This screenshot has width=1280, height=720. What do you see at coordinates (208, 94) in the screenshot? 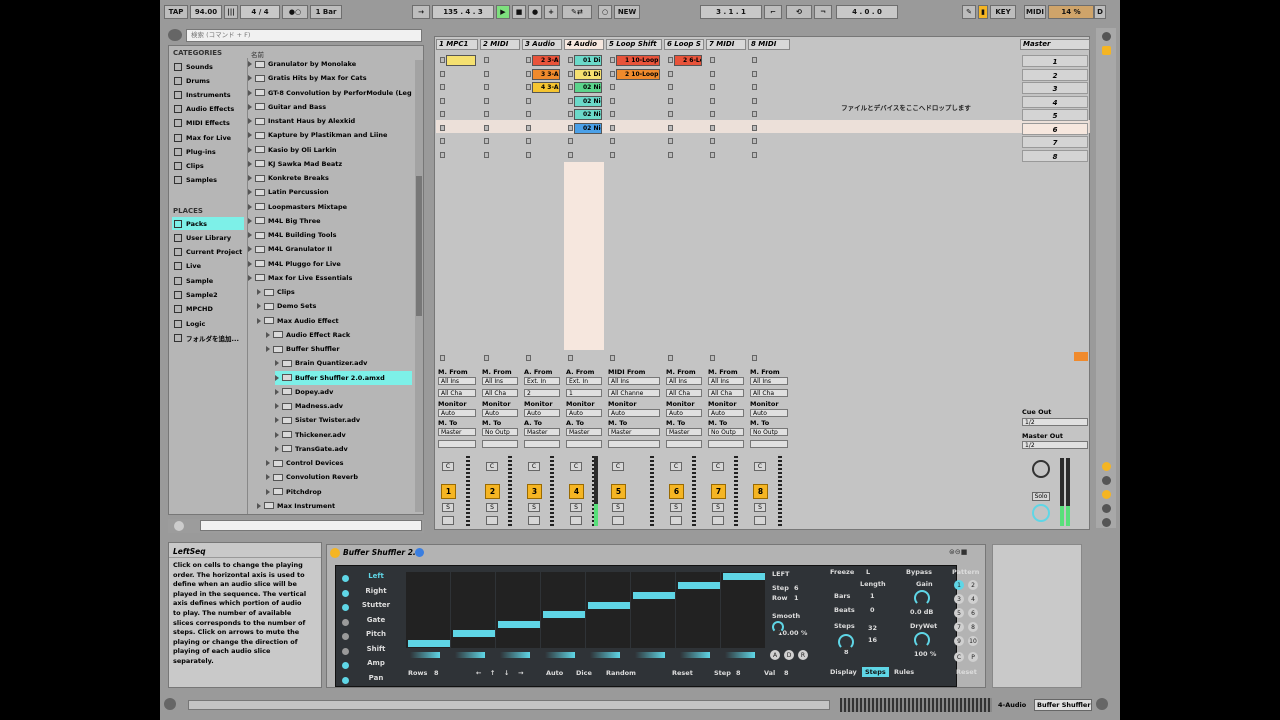
I see `category-instruments: Instruments` at bounding box center [208, 94].